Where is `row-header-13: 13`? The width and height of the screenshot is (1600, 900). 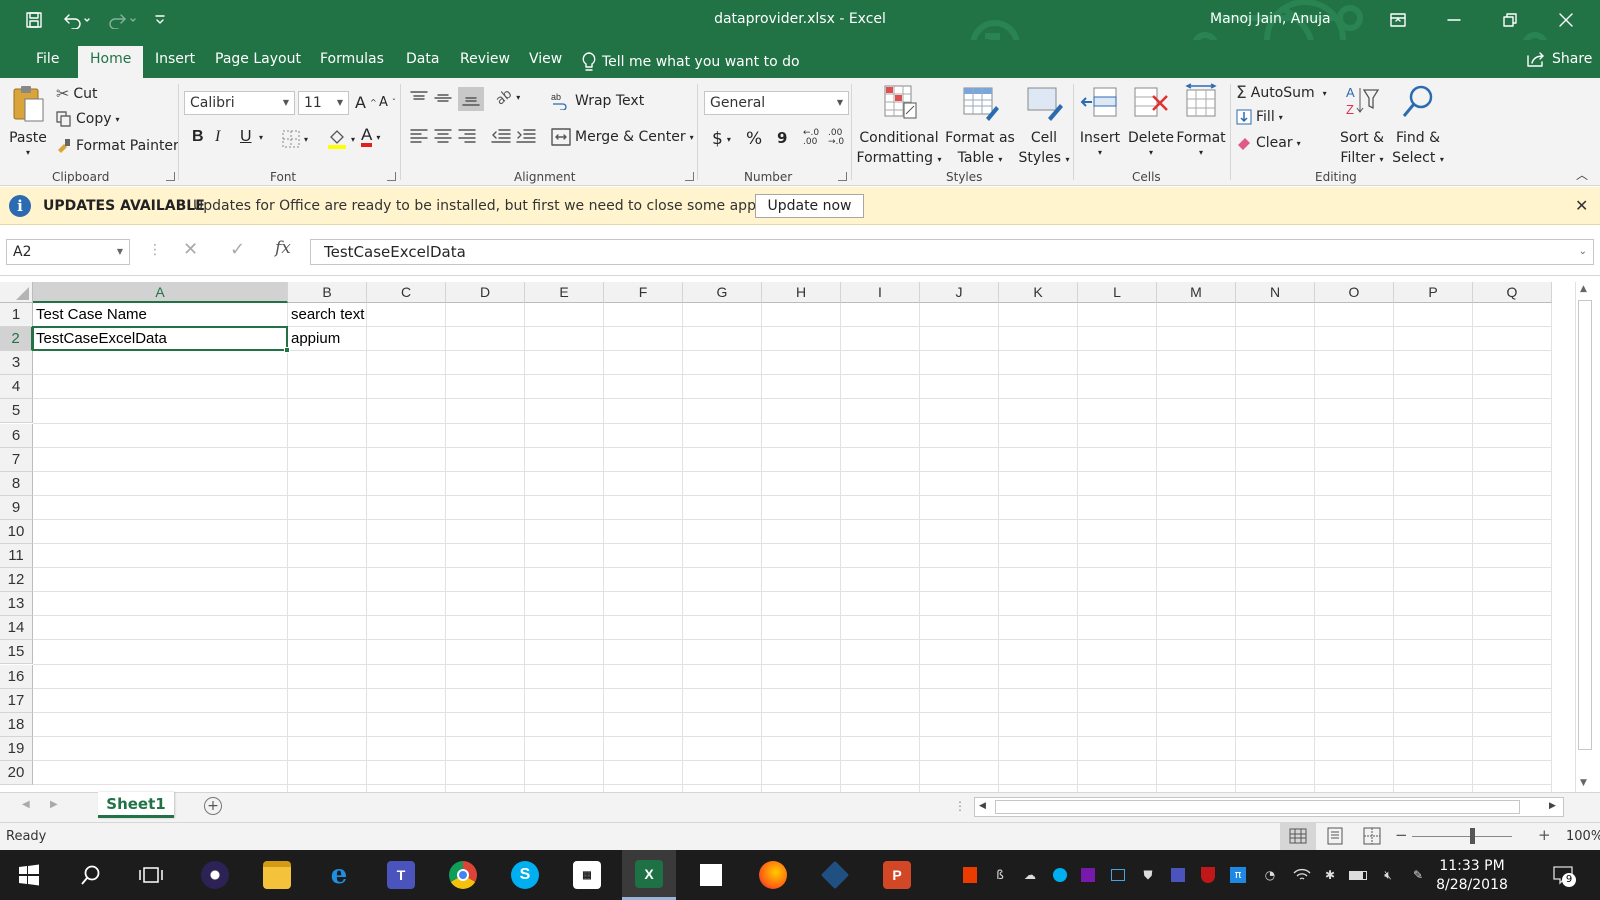
row-header-13: 13 is located at coordinates (16, 604).